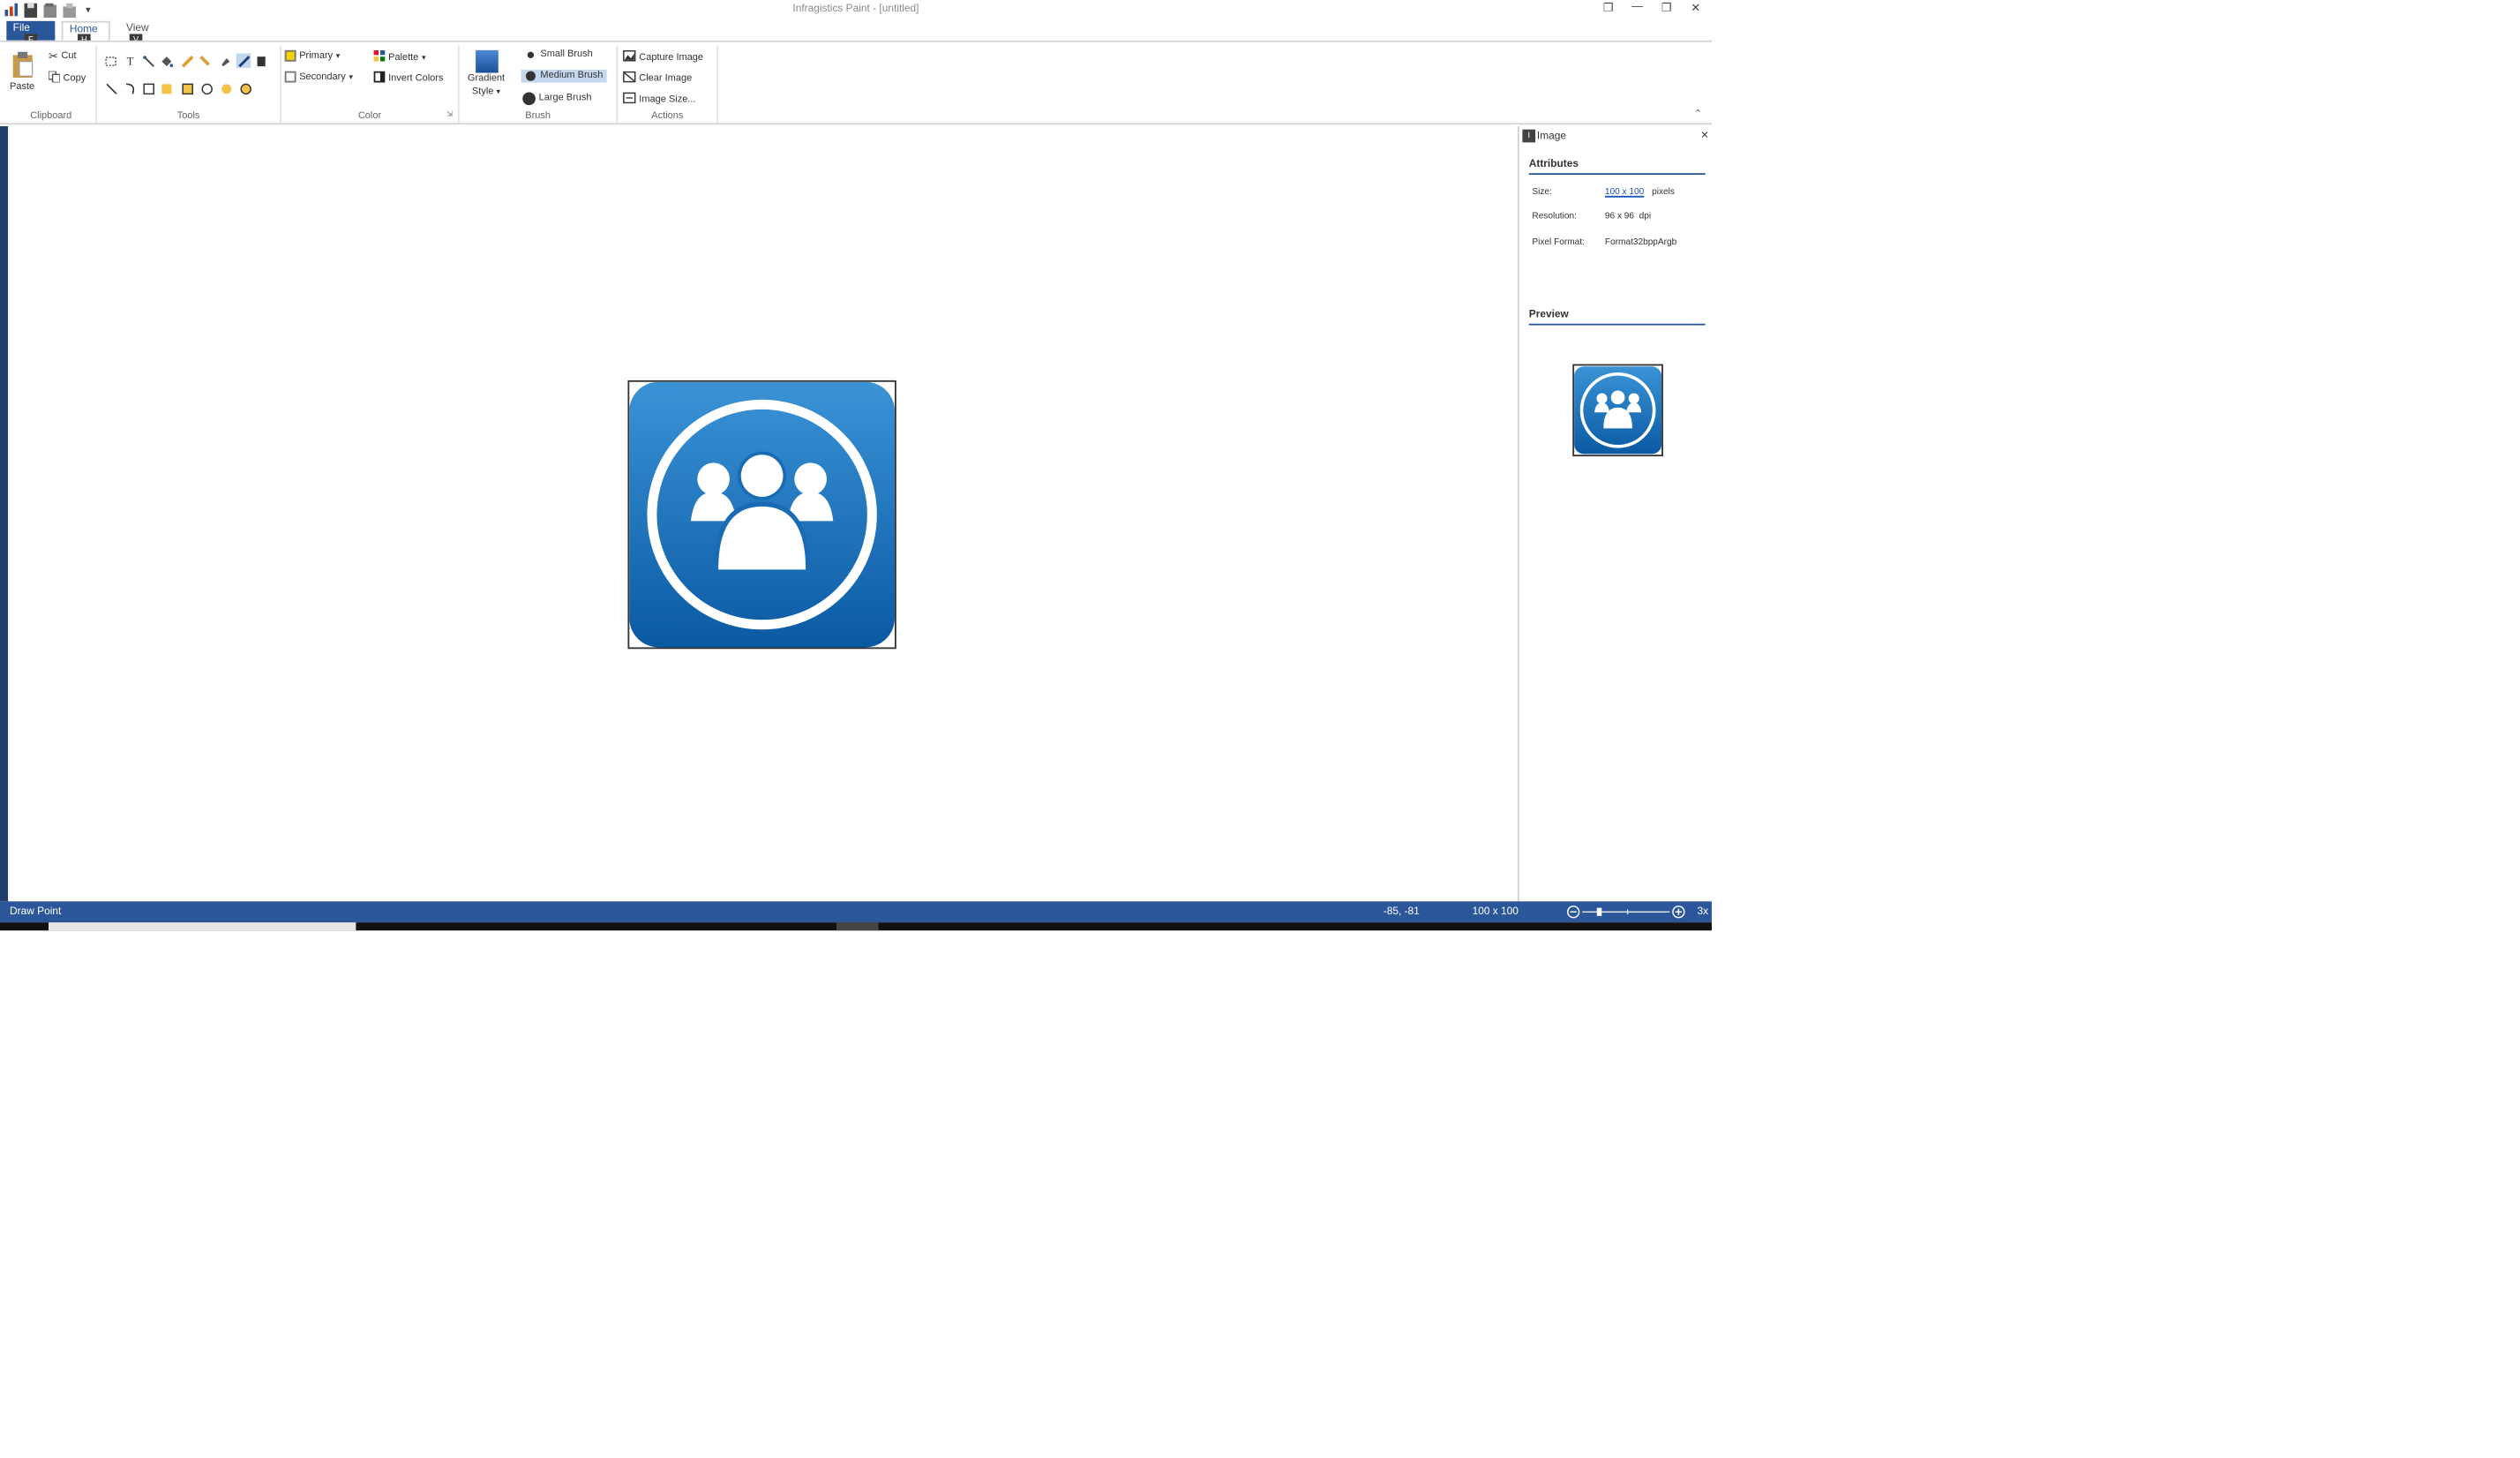 This screenshot has height=1458, width=2520. I want to click on paste-label: Paste, so click(22, 87).